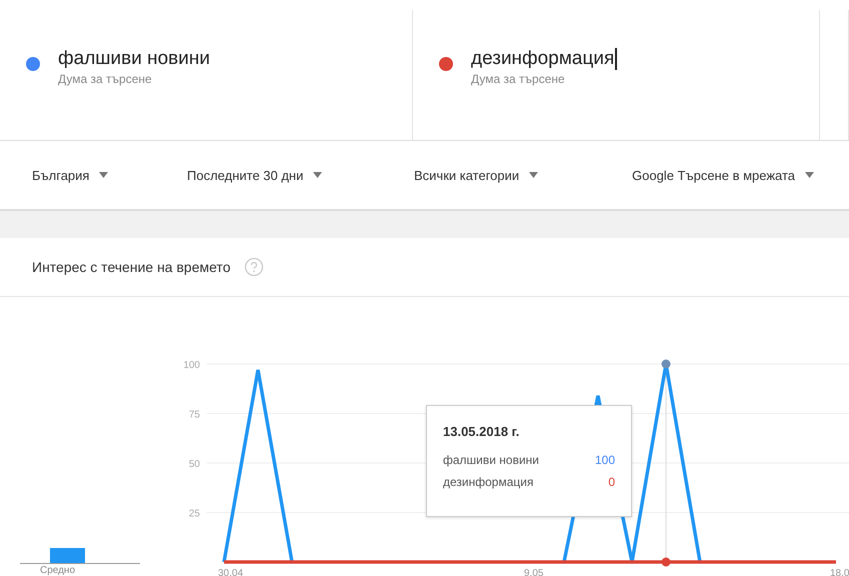  Describe the element at coordinates (604, 460) in the screenshot. I see `tooltip-value: 100` at that location.